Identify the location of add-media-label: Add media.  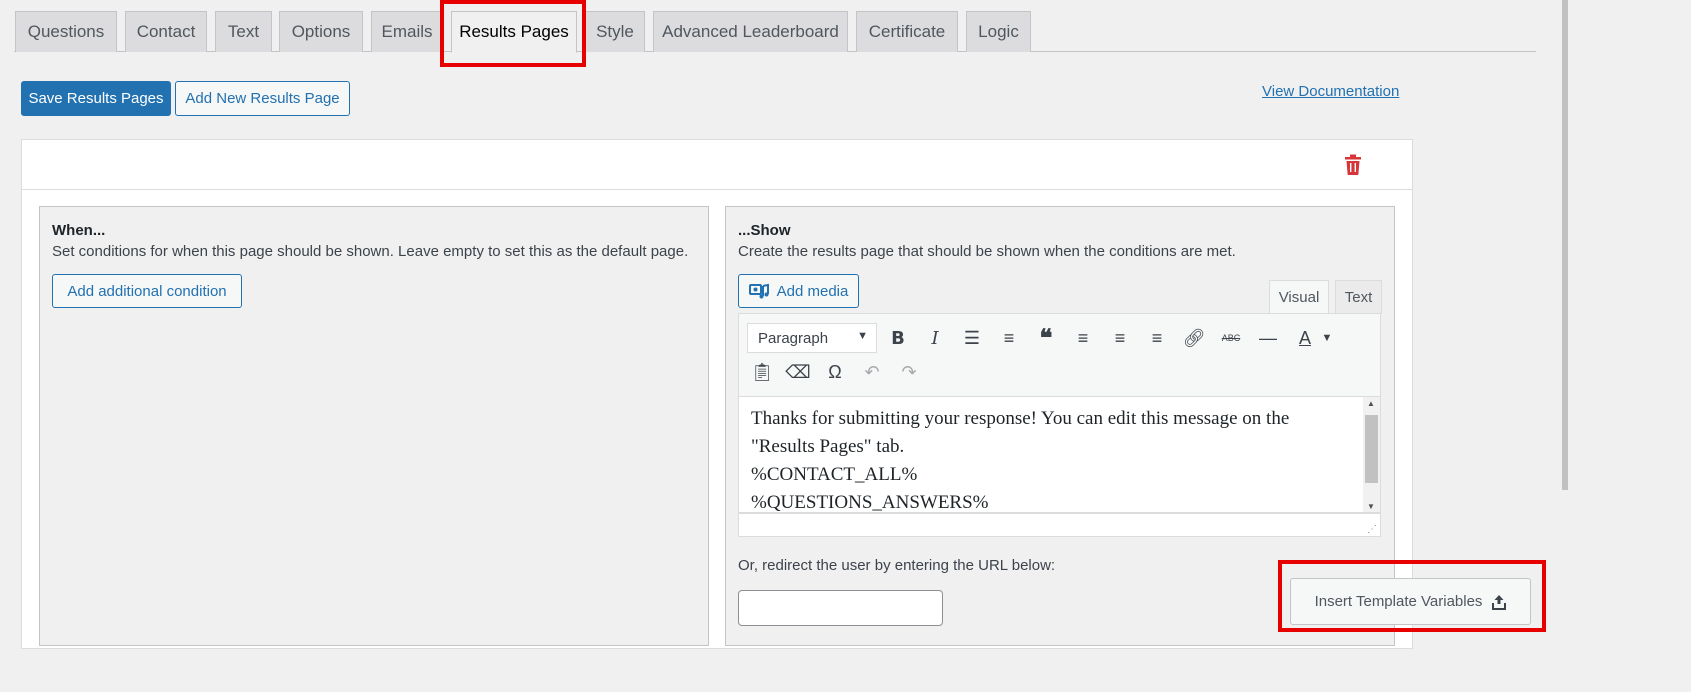
(812, 291).